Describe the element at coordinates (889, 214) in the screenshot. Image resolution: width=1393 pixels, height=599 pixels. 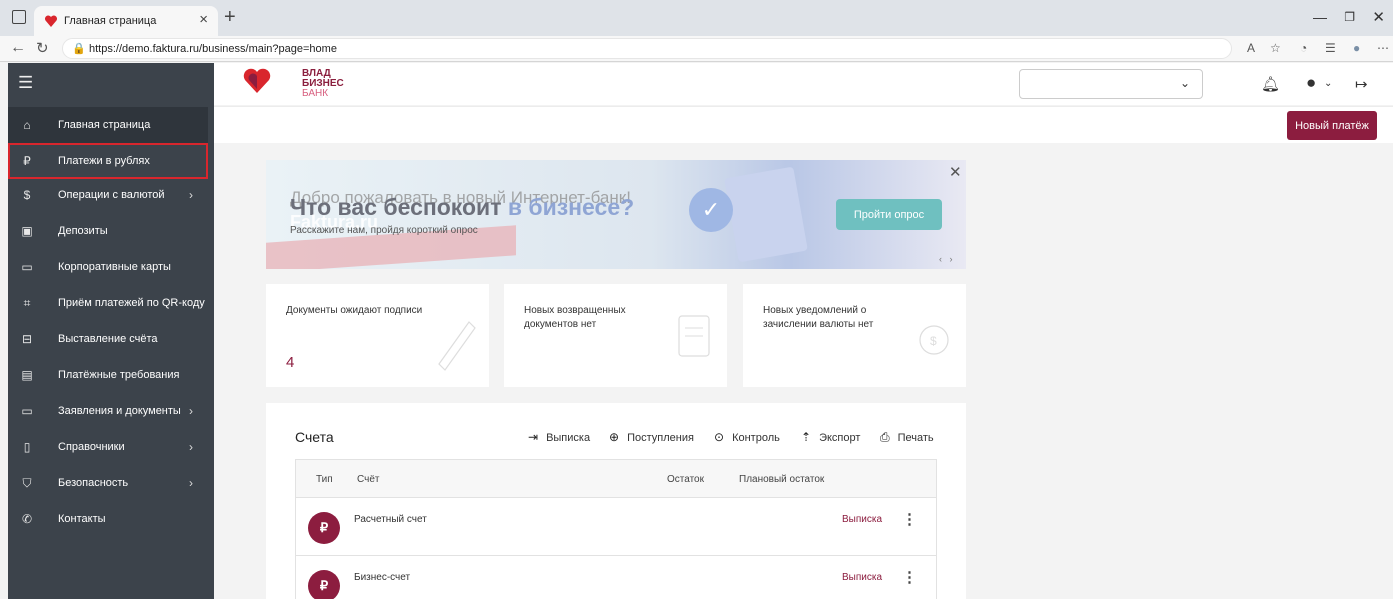
I see `take-survey-button: Пройти опрос` at that location.